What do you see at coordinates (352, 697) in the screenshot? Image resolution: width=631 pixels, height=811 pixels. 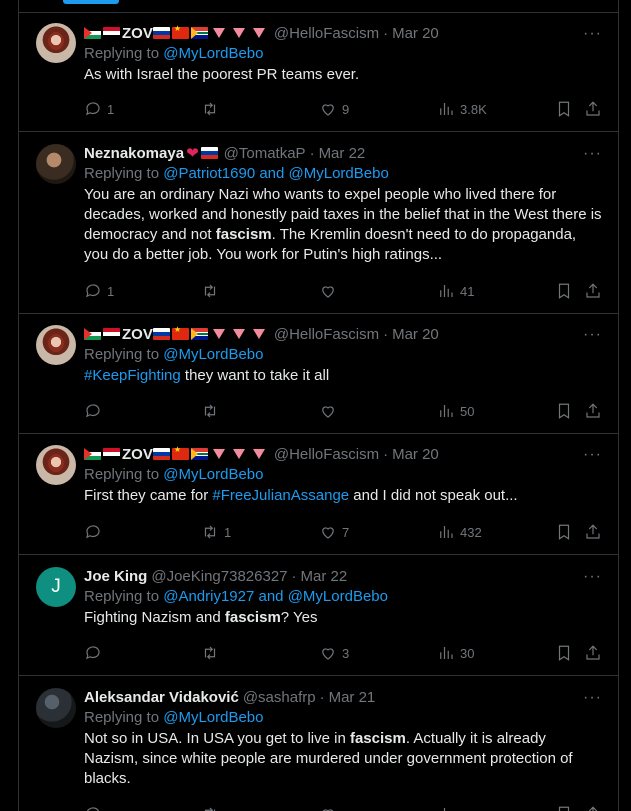 I see `tweet-date: Mar 21` at bounding box center [352, 697].